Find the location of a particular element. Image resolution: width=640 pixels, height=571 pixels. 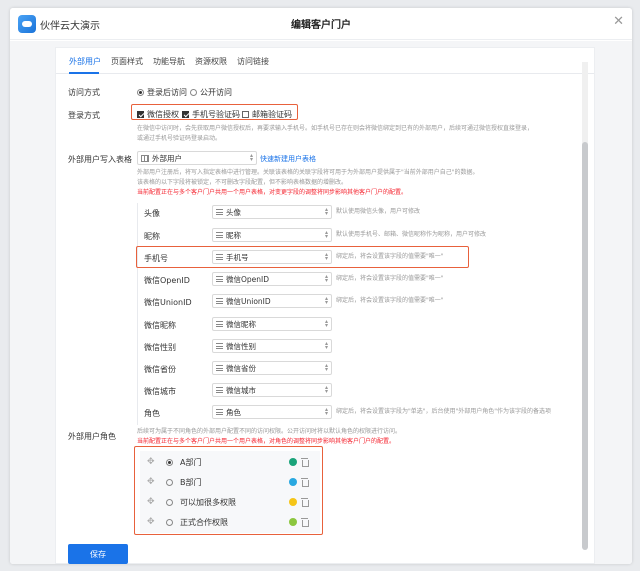

access-option-login: 登录后访问 is located at coordinates (162, 92).